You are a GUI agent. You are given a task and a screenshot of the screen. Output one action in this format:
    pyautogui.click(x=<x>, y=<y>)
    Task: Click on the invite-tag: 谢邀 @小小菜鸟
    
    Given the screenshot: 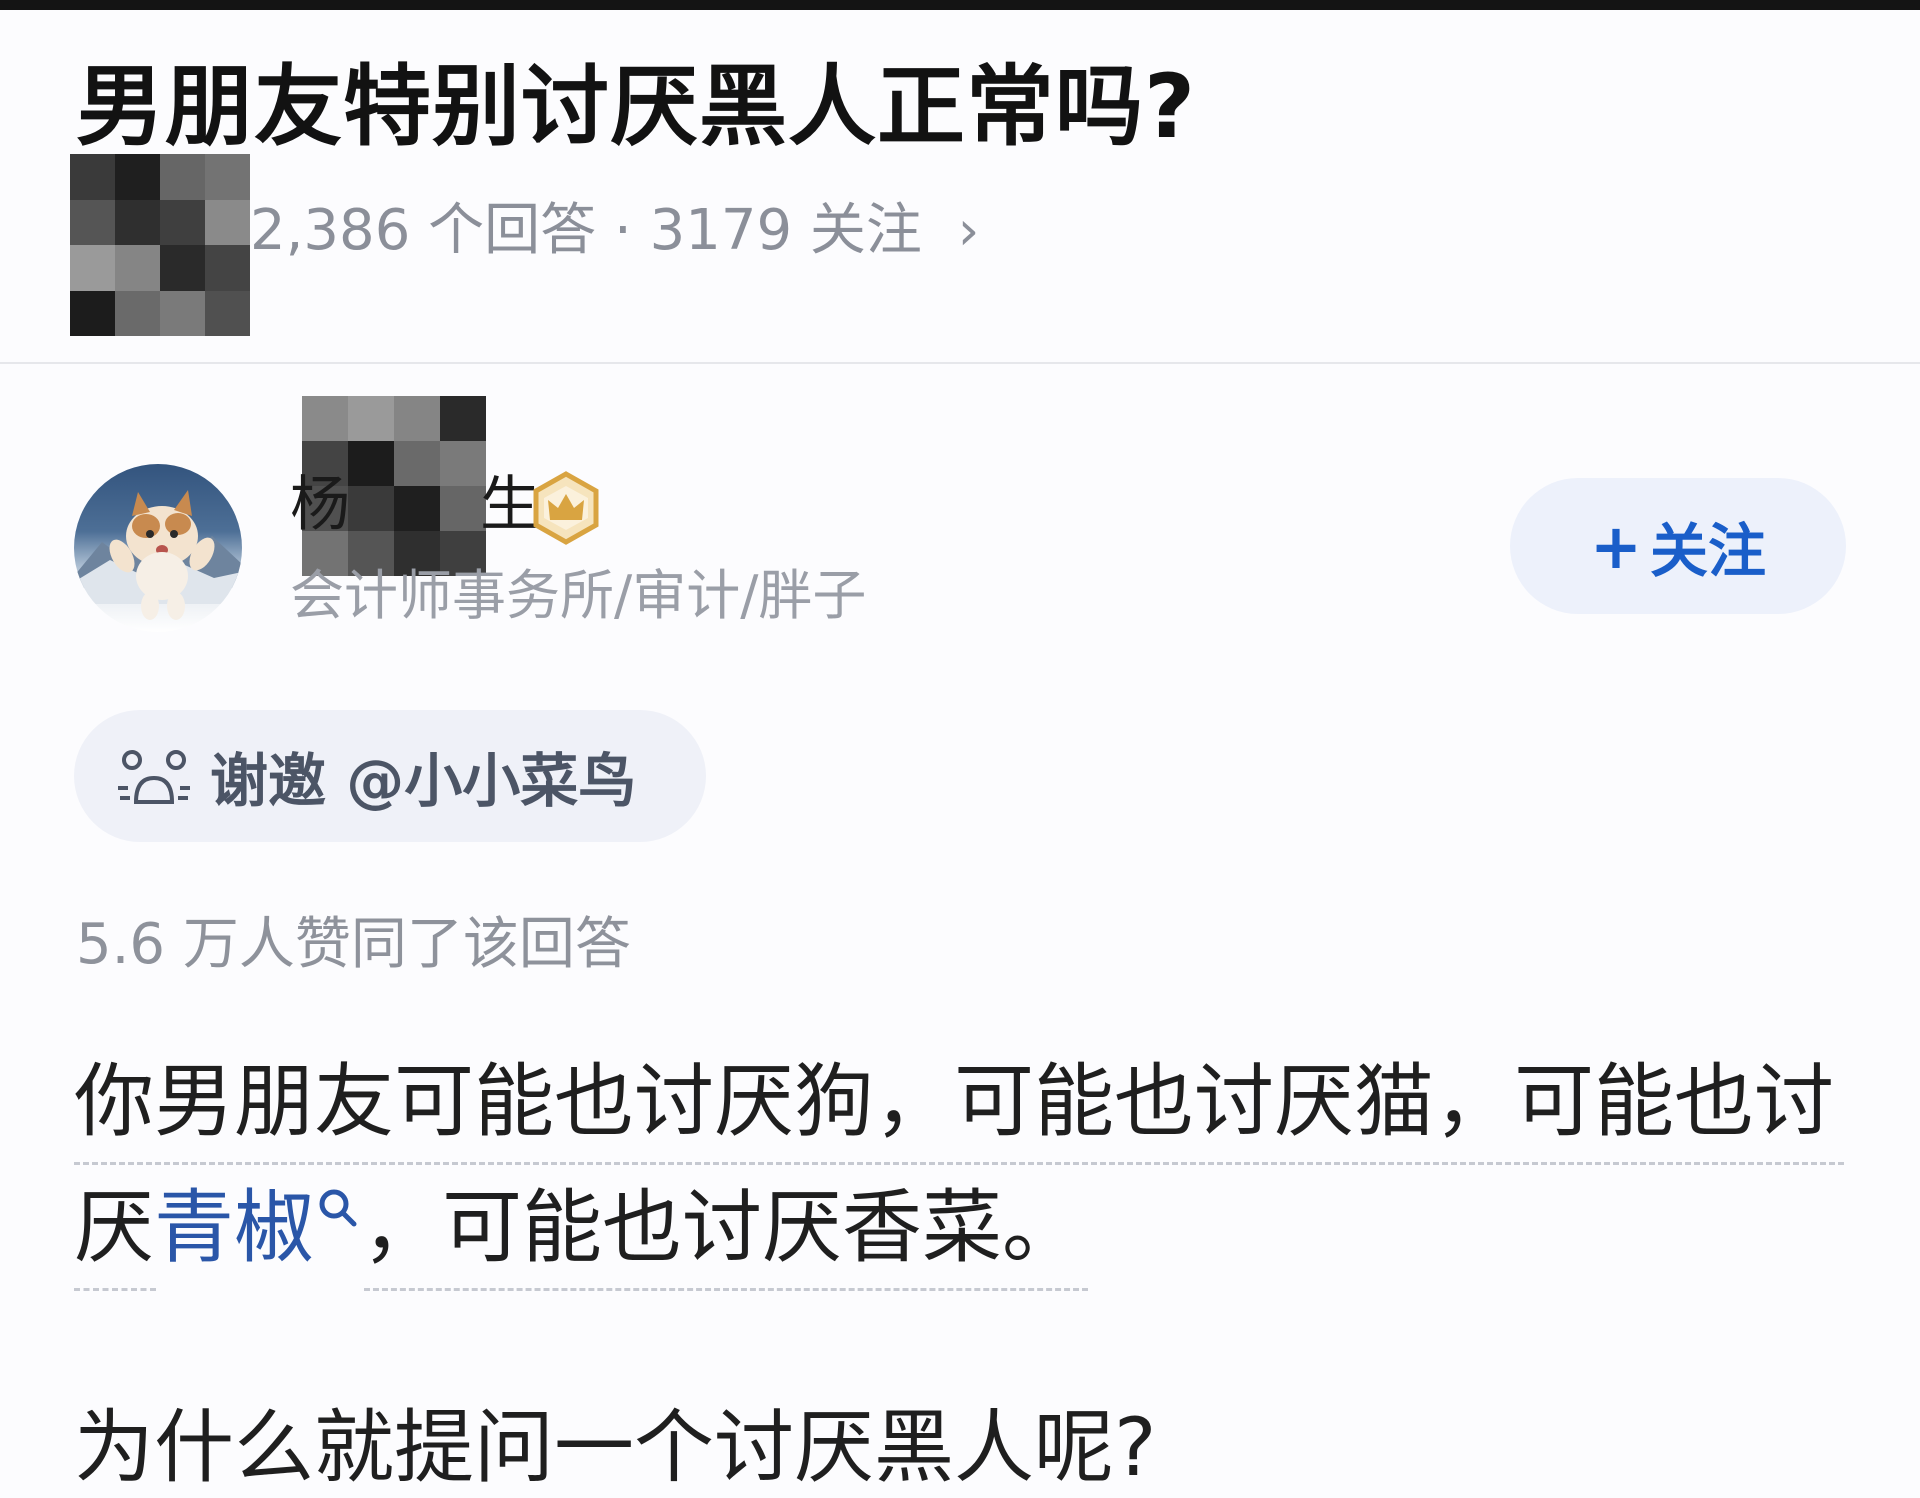 What is the action you would take?
    pyautogui.click(x=390, y=776)
    